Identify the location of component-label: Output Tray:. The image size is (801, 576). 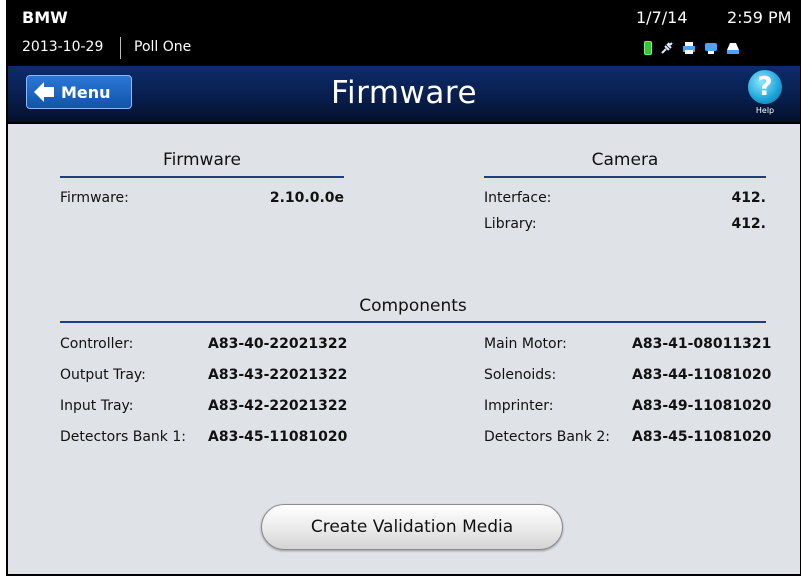
(103, 375).